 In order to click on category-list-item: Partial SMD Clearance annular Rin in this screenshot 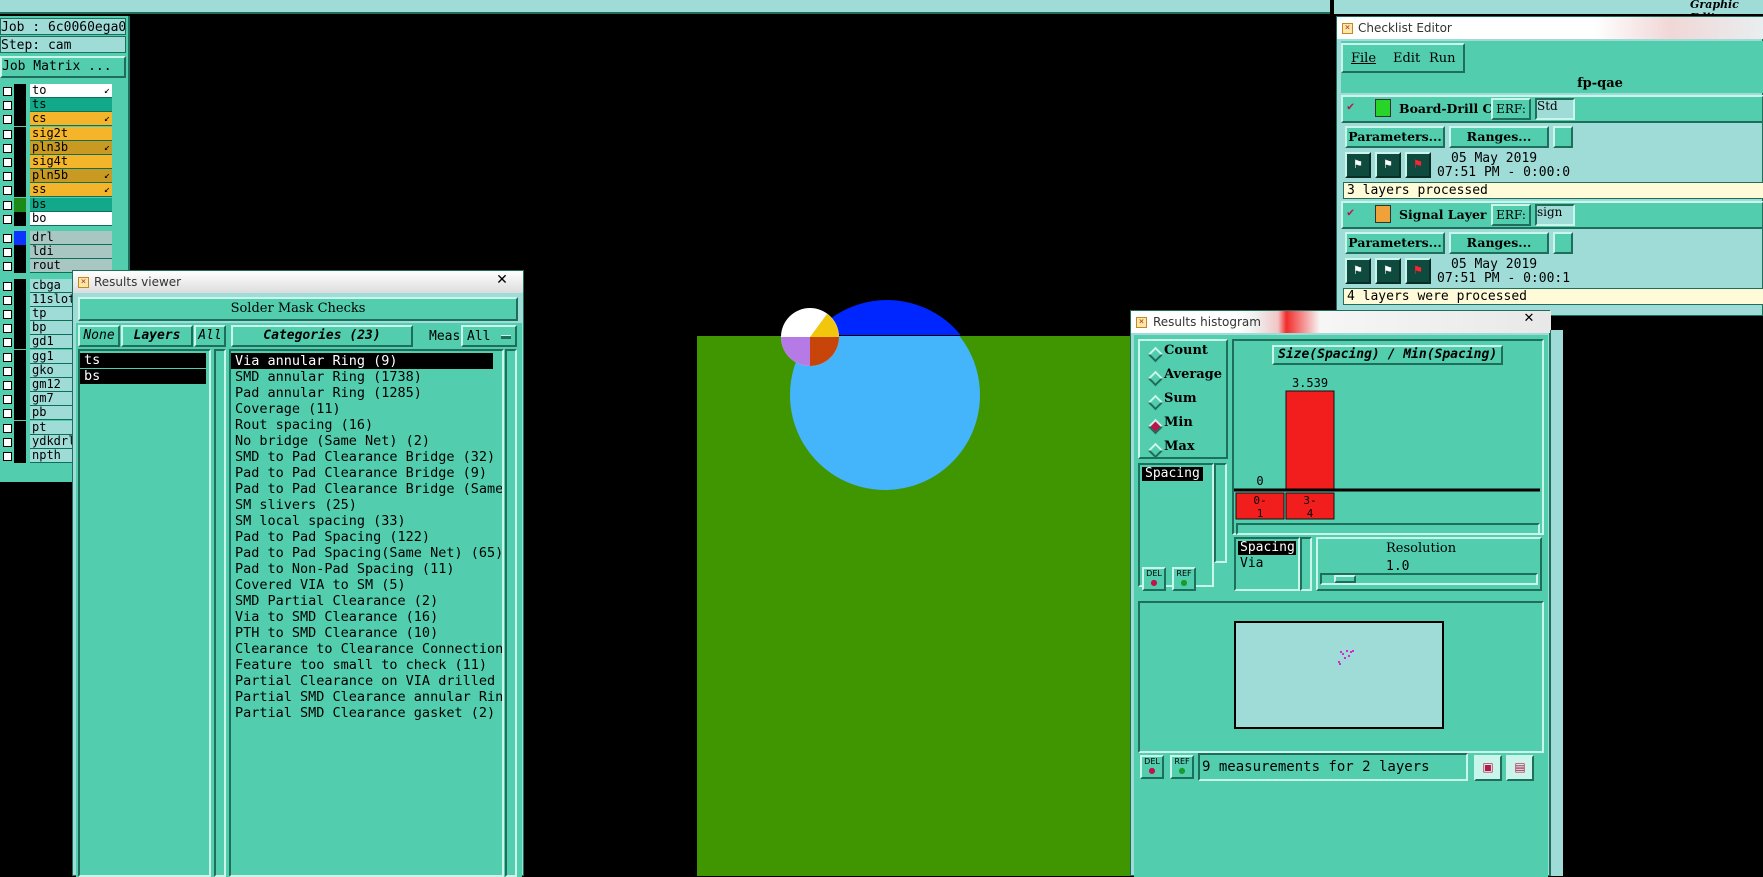, I will do `click(366, 697)`.